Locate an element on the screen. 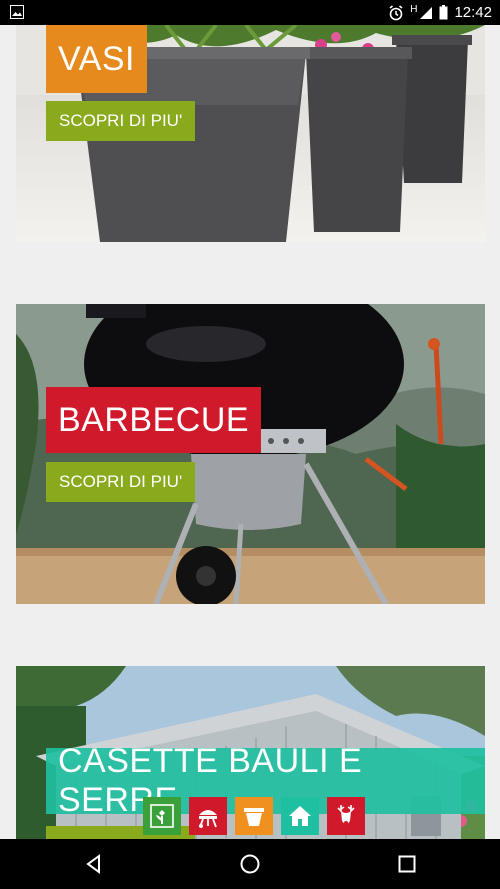 The width and height of the screenshot is (500, 889). signal-icon is located at coordinates (426, 13).